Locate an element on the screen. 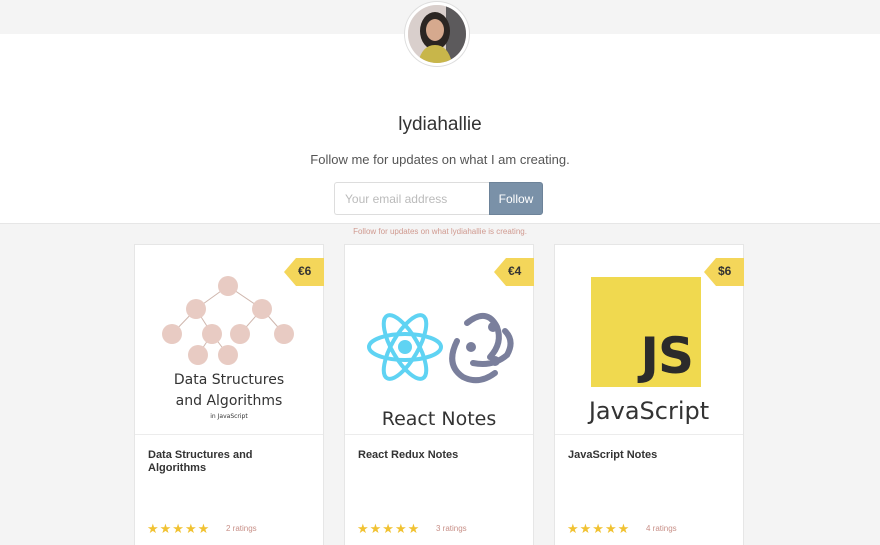 The image size is (880, 545). price-label: $6 is located at coordinates (725, 271).